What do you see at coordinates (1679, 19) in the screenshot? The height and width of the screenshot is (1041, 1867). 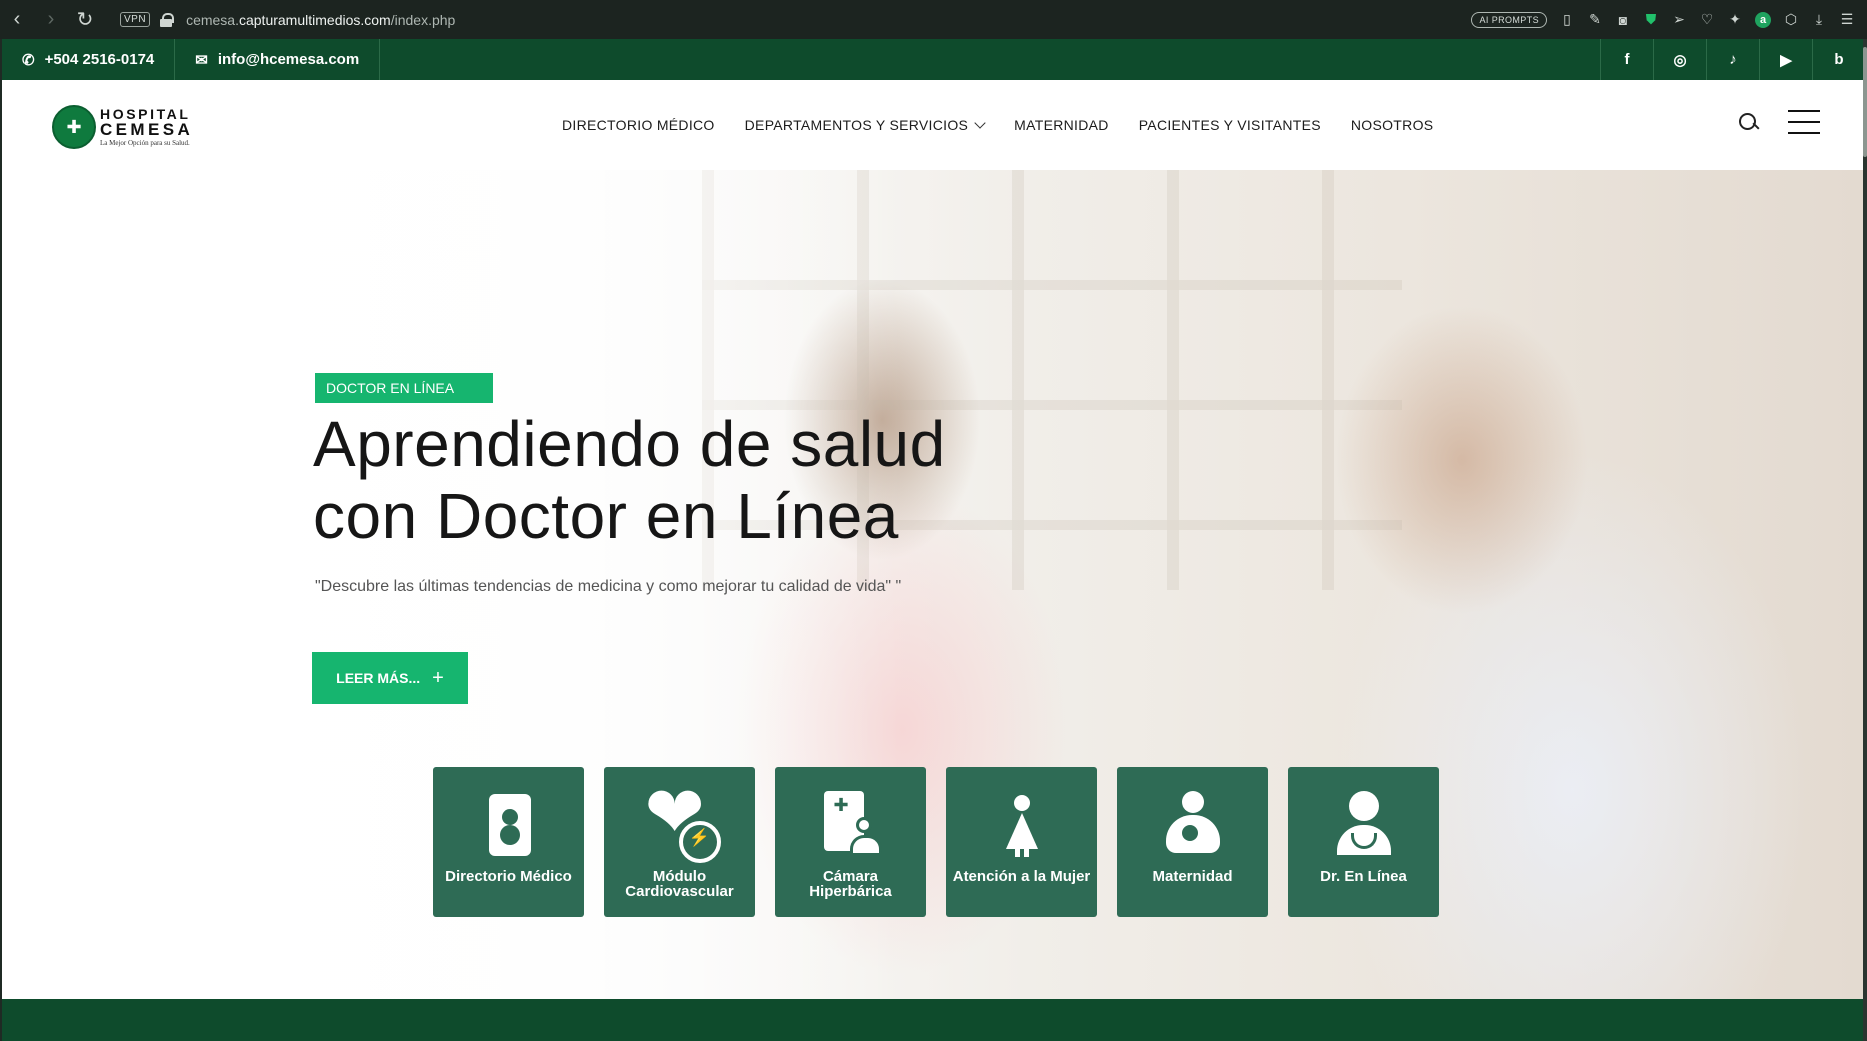 I see `send-icon: ➢` at bounding box center [1679, 19].